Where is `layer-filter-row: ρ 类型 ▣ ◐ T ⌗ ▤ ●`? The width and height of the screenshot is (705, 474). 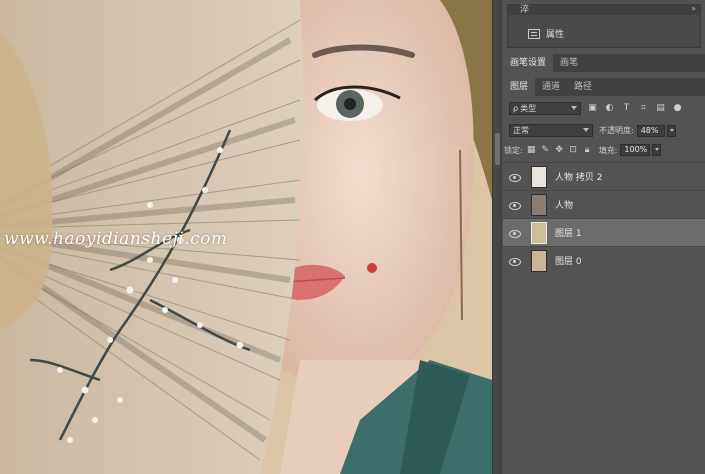
layer-filter-row: ρ 类型 ▣ ◐ T ⌗ ▤ ● is located at coordinates (604, 108).